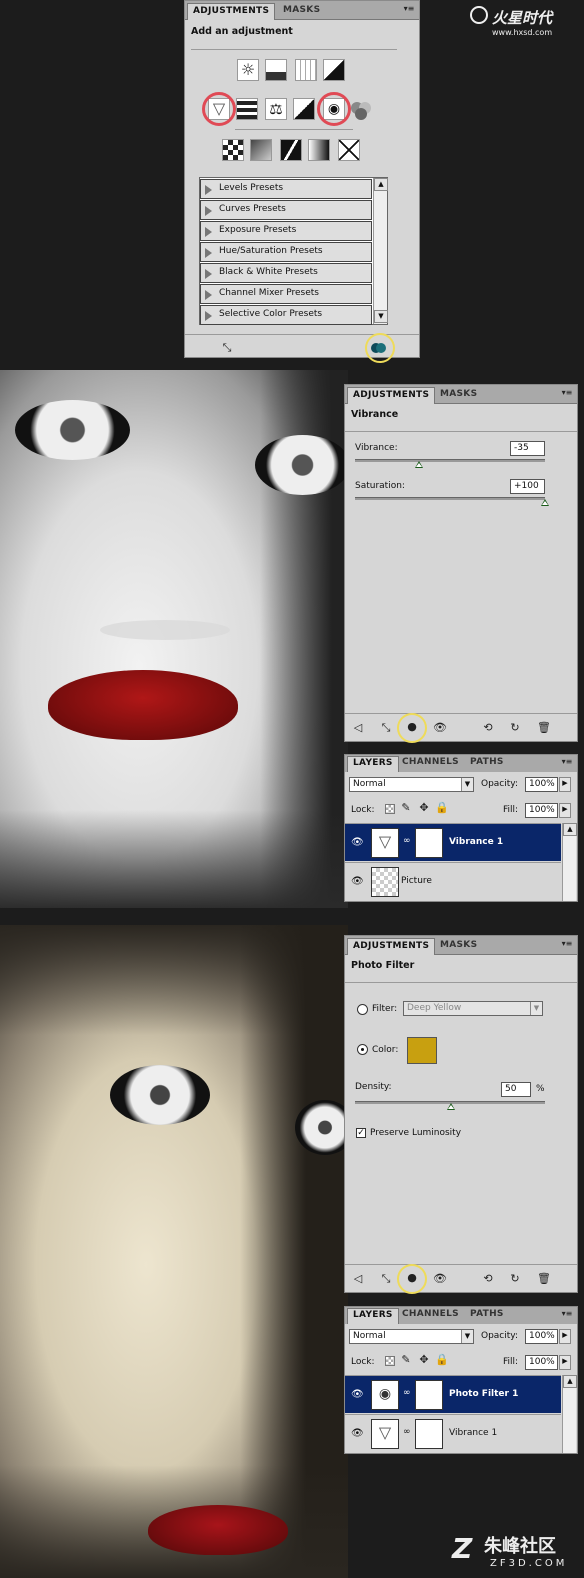 The image size is (584, 1578). I want to click on vibrance-slider-knob, so click(419, 464).